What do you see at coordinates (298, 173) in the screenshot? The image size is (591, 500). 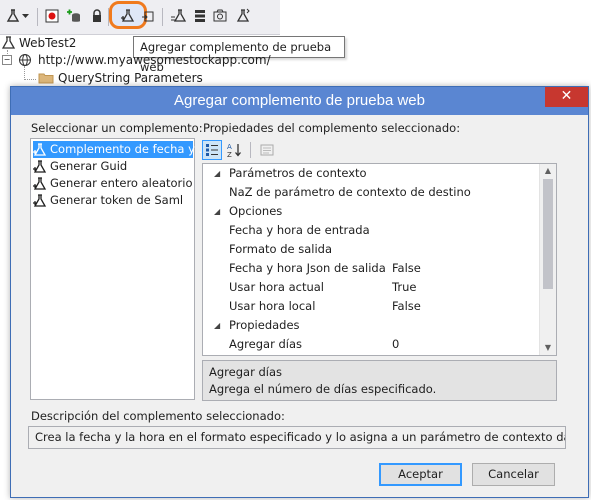 I see `property-name: Parámetros de contexto` at bounding box center [298, 173].